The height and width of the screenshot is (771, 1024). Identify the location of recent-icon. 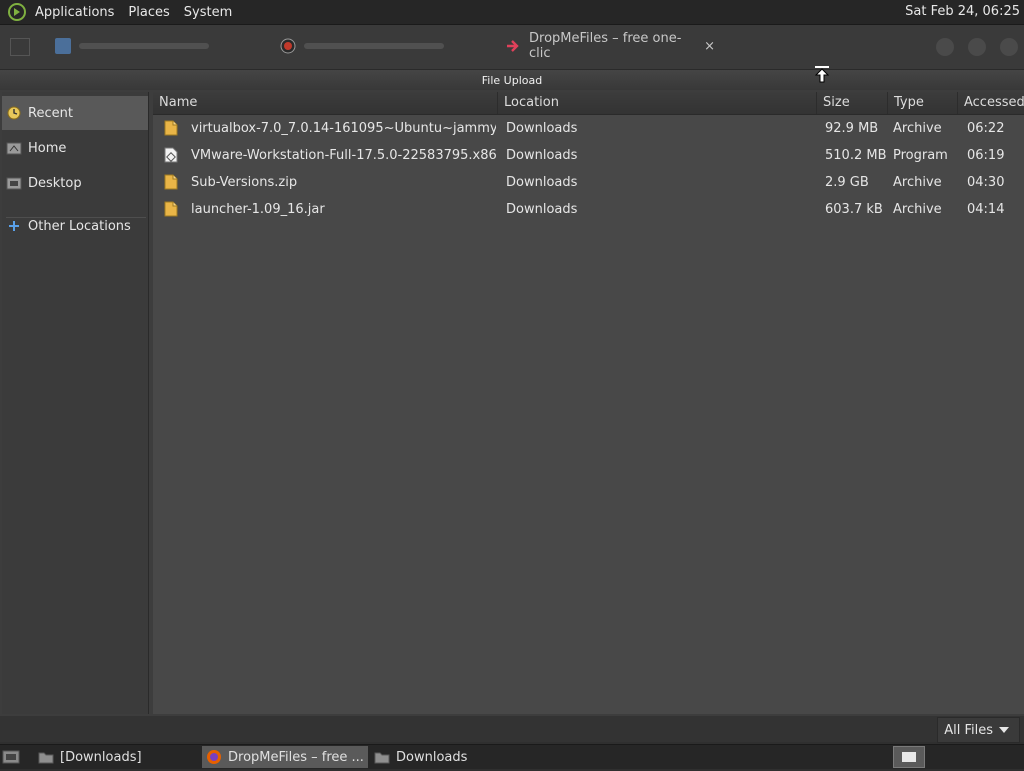
(14, 113).